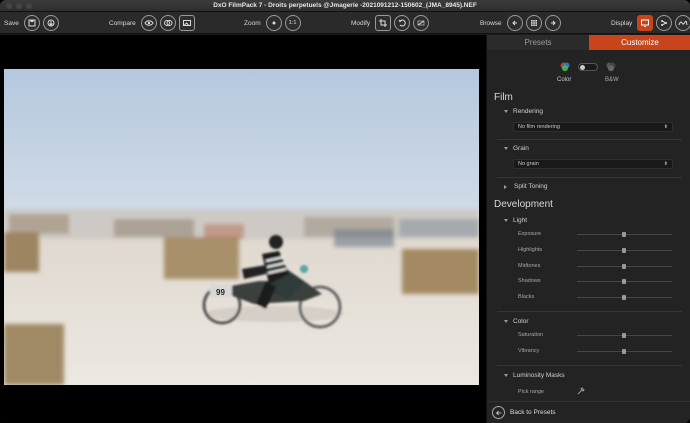 Image resolution: width=690 pixels, height=423 pixels. Describe the element at coordinates (529, 351) in the screenshot. I see `vibrancy-label: Vibrancy` at that location.